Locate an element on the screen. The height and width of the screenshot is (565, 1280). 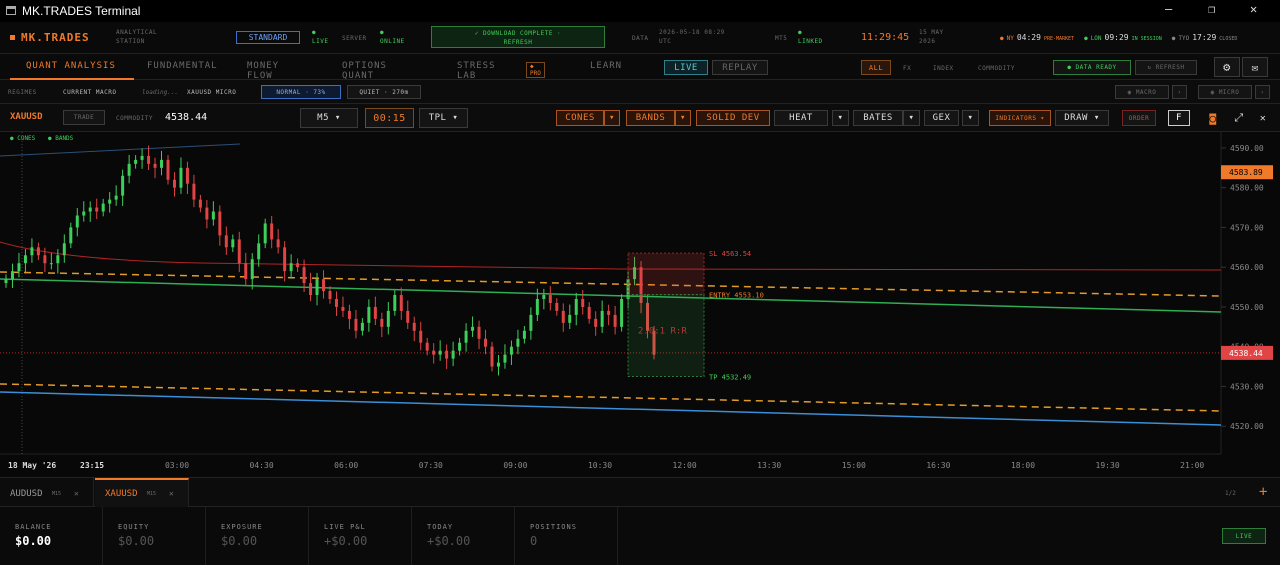
close-chart-button: ✕ is located at coordinates (1263, 118).